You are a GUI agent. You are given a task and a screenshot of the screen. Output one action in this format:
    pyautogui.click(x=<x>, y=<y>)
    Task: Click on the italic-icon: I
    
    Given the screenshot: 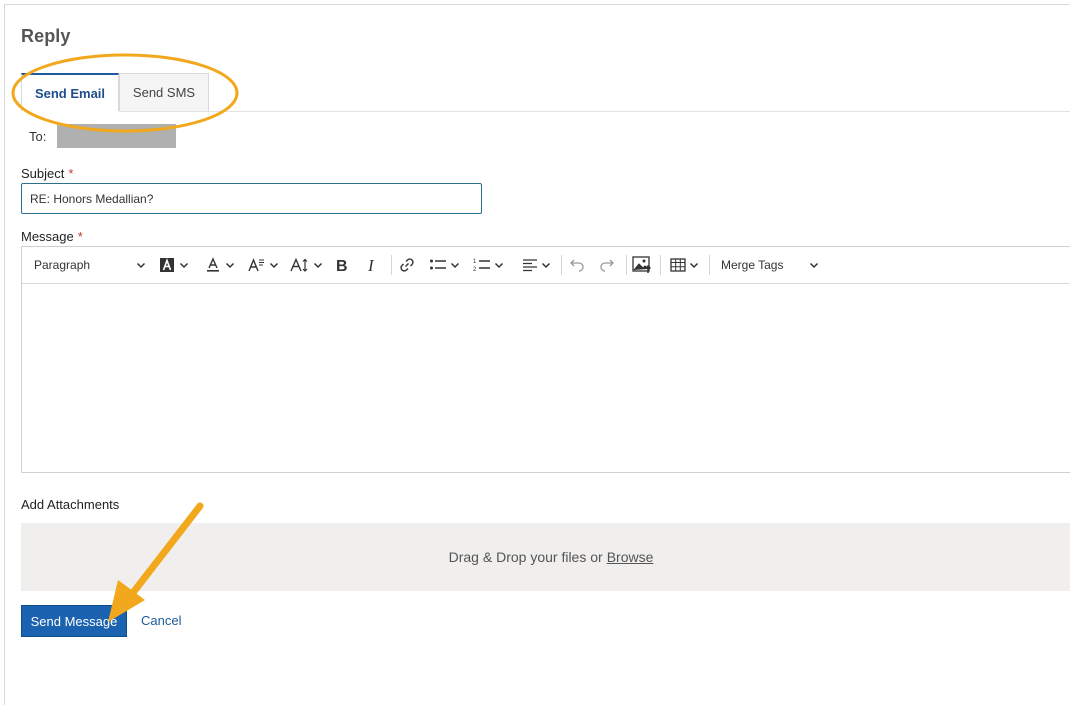 What is the action you would take?
    pyautogui.click(x=371, y=265)
    